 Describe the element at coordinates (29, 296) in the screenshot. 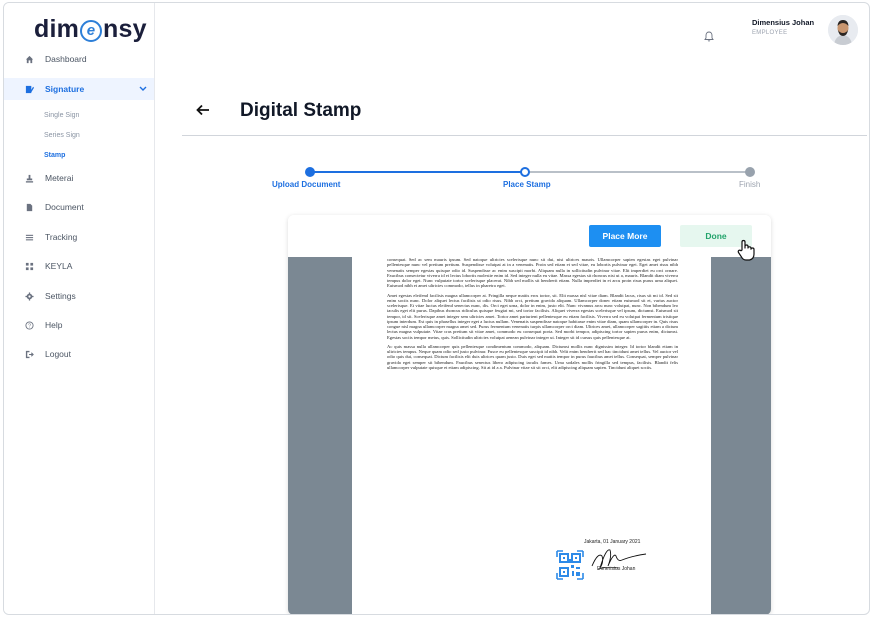

I see `gear-icon` at that location.